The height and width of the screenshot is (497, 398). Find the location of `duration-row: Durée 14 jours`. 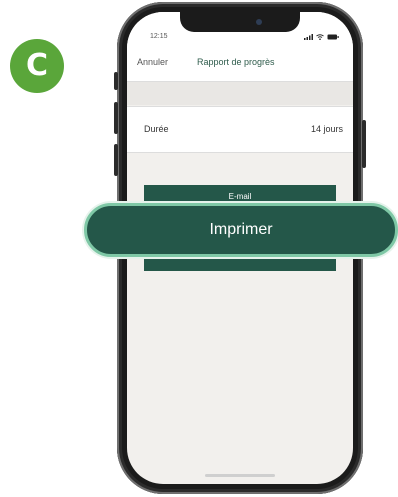

duration-row: Durée 14 jours is located at coordinates (240, 129).